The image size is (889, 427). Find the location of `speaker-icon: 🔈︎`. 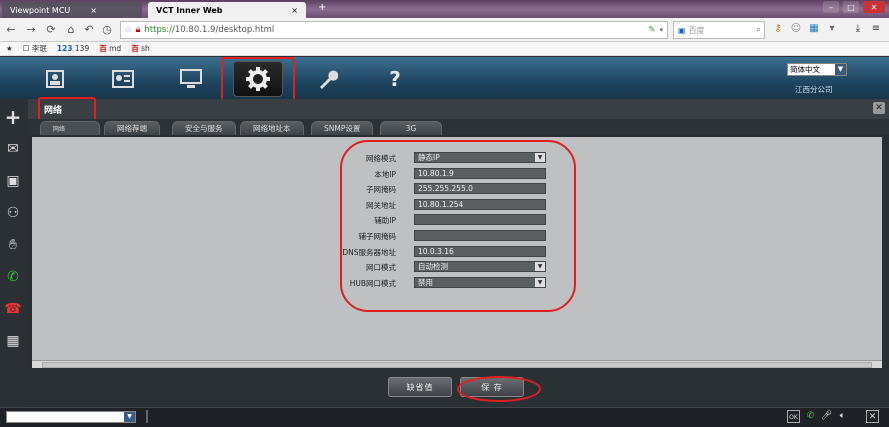

speaker-icon: 🔈︎ is located at coordinates (842, 416).